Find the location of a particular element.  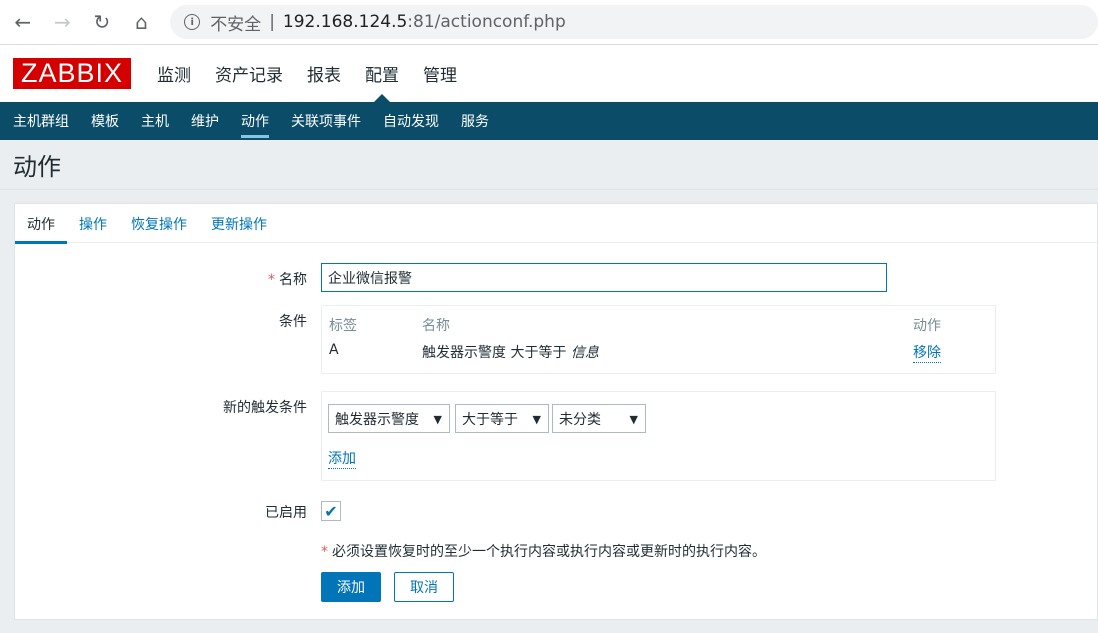

enabled-checkbox: ✔ is located at coordinates (331, 511).